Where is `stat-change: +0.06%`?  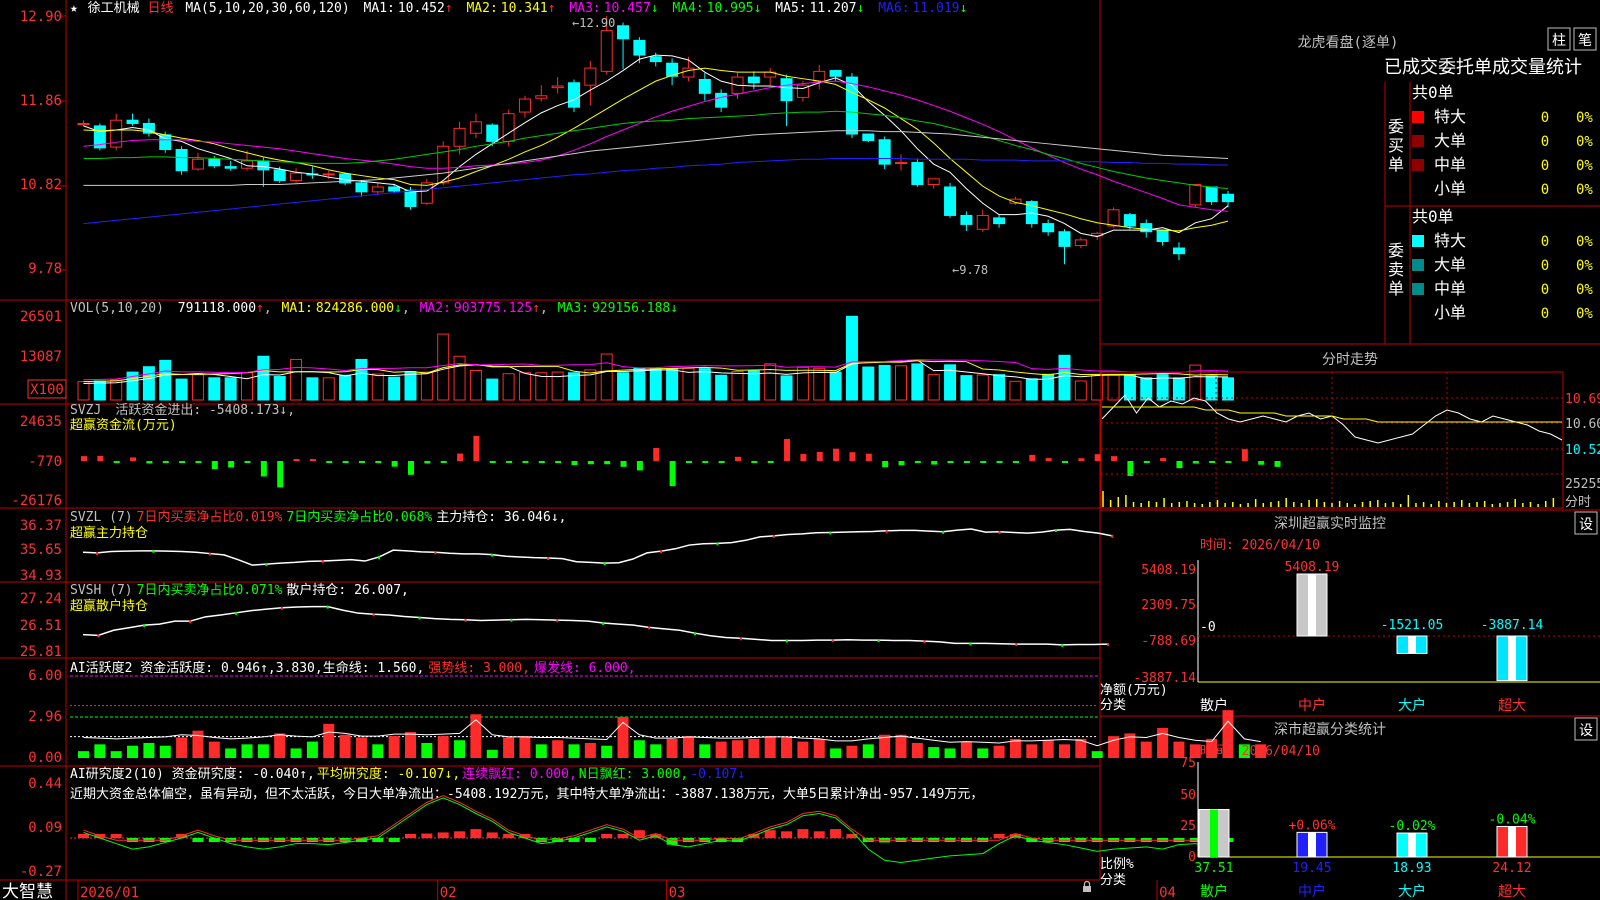 stat-change: +0.06% is located at coordinates (1312, 825).